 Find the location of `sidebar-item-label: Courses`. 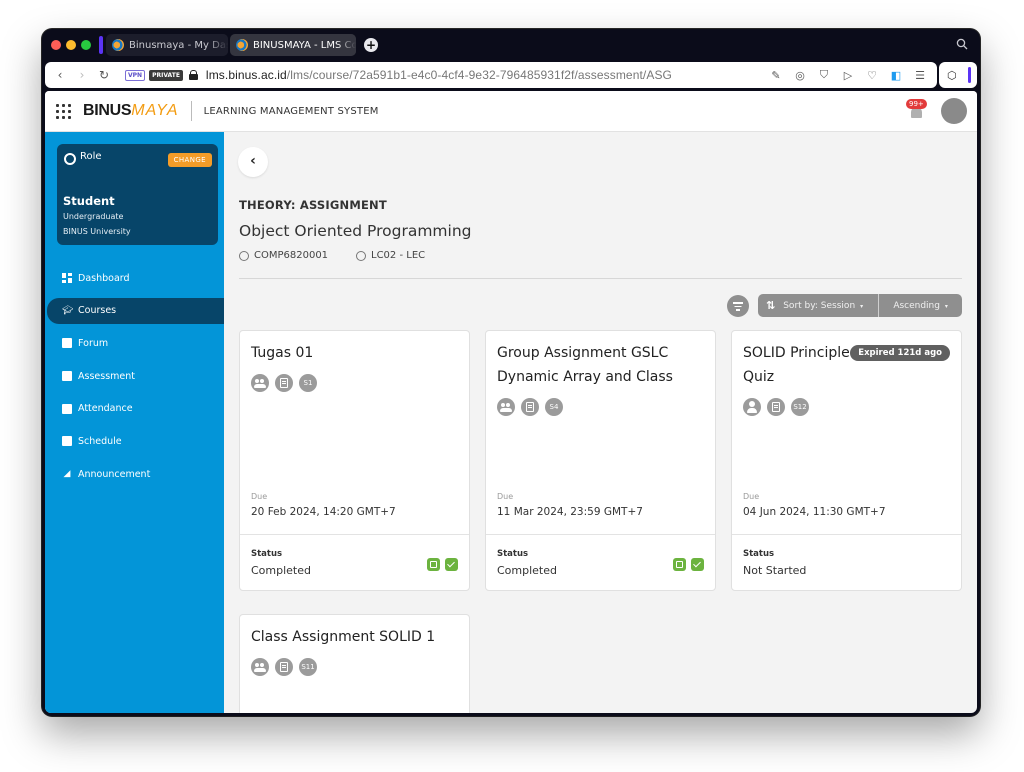

sidebar-item-label: Courses is located at coordinates (97, 311).